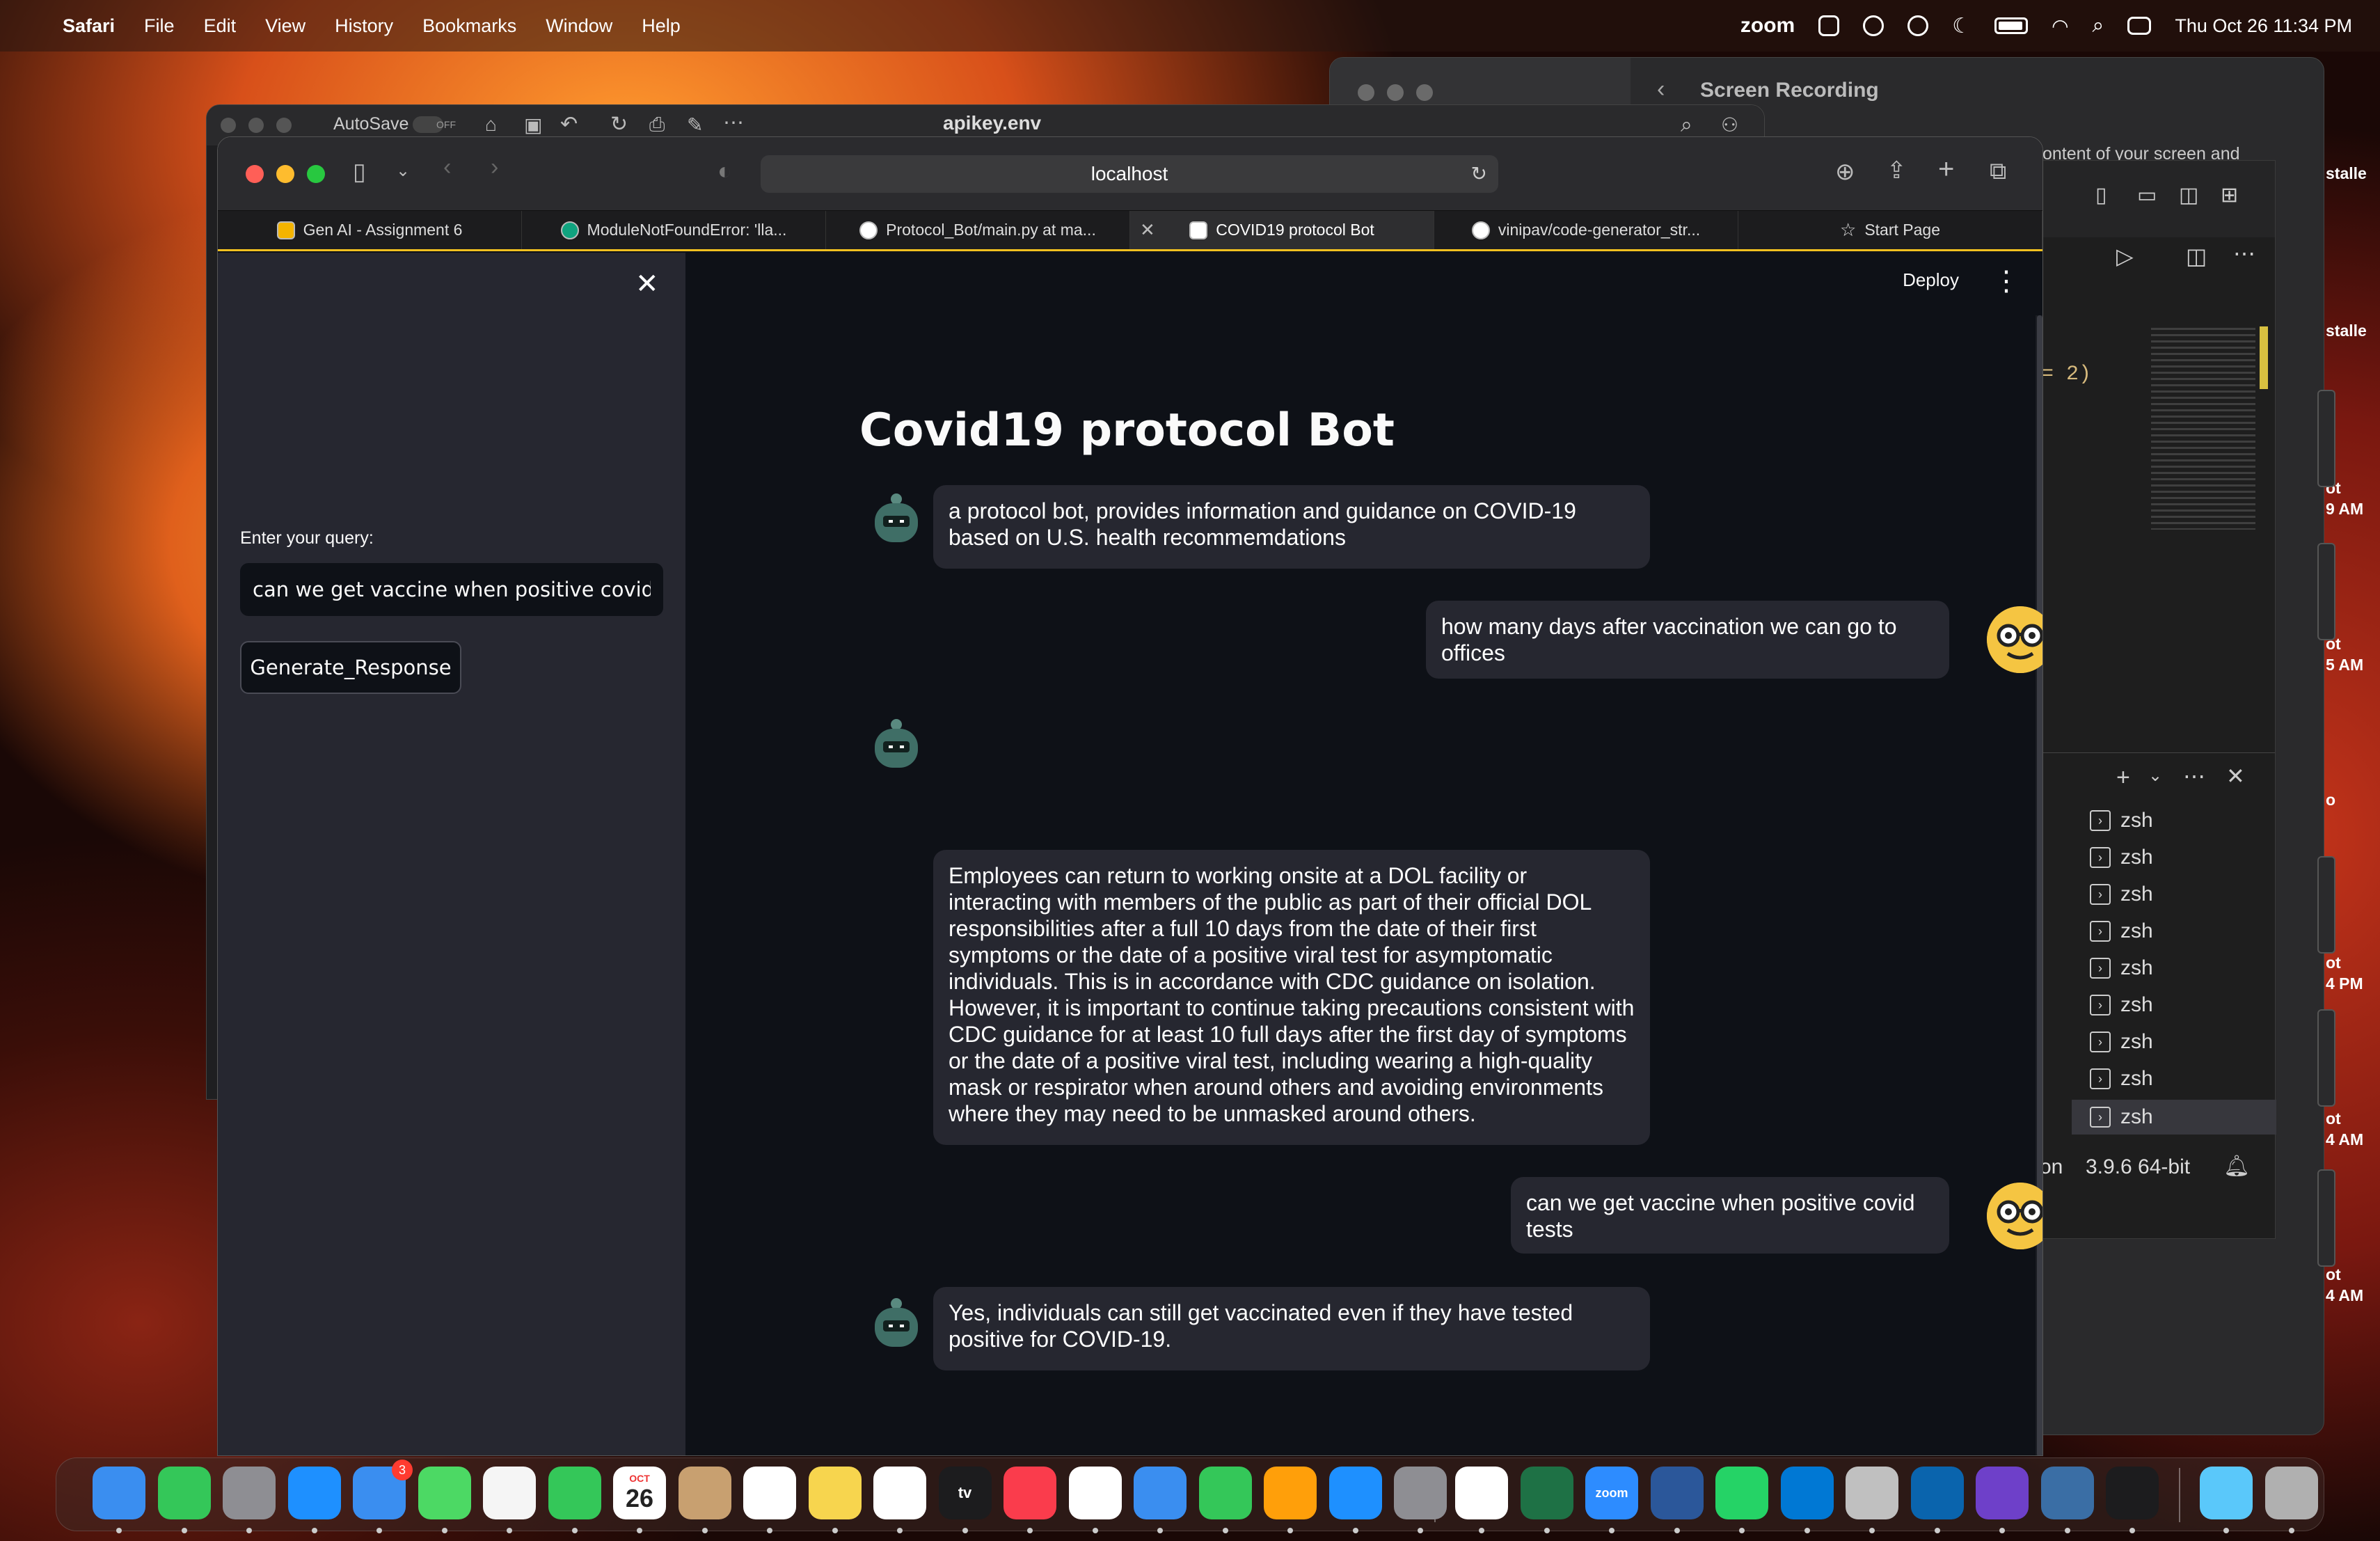 This screenshot has height=1541, width=2380. I want to click on python-version: 3.9.6 64-bit, so click(2138, 1167).